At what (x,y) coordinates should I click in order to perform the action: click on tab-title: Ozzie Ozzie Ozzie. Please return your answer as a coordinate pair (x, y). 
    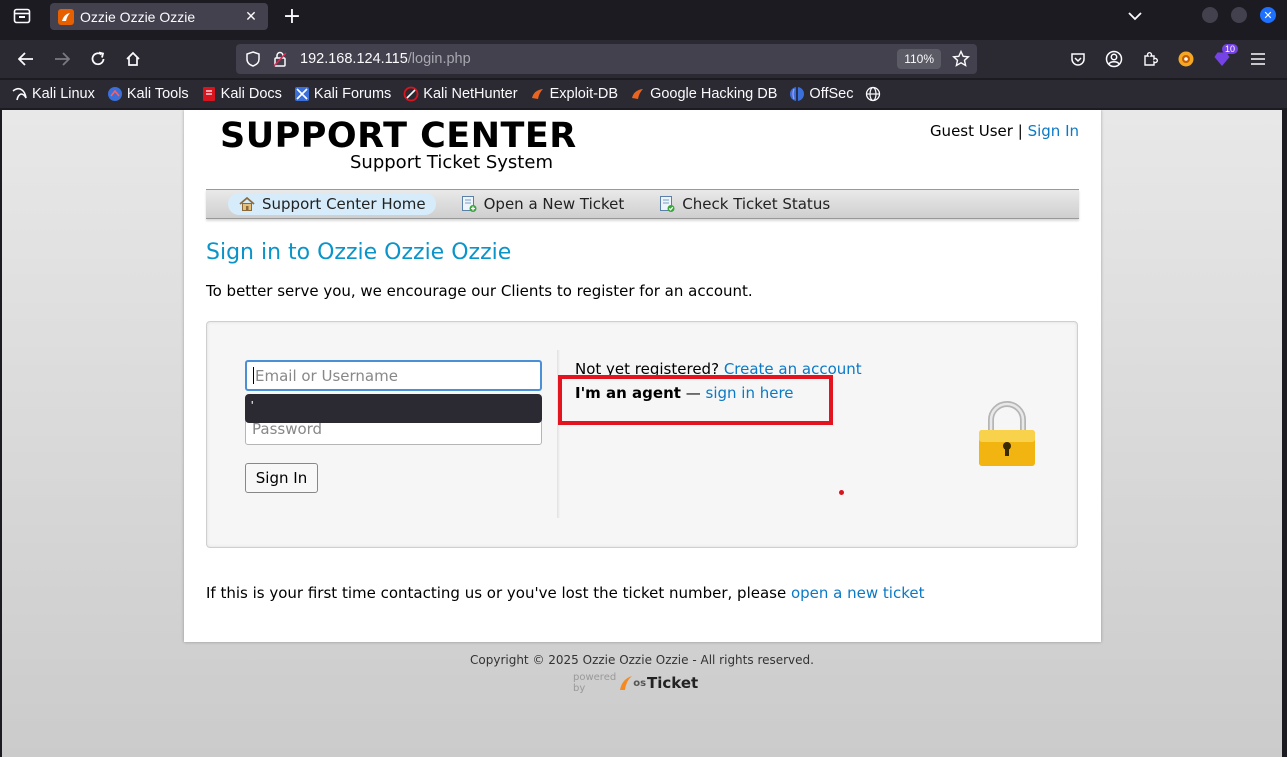
    Looking at the image, I should click on (138, 16).